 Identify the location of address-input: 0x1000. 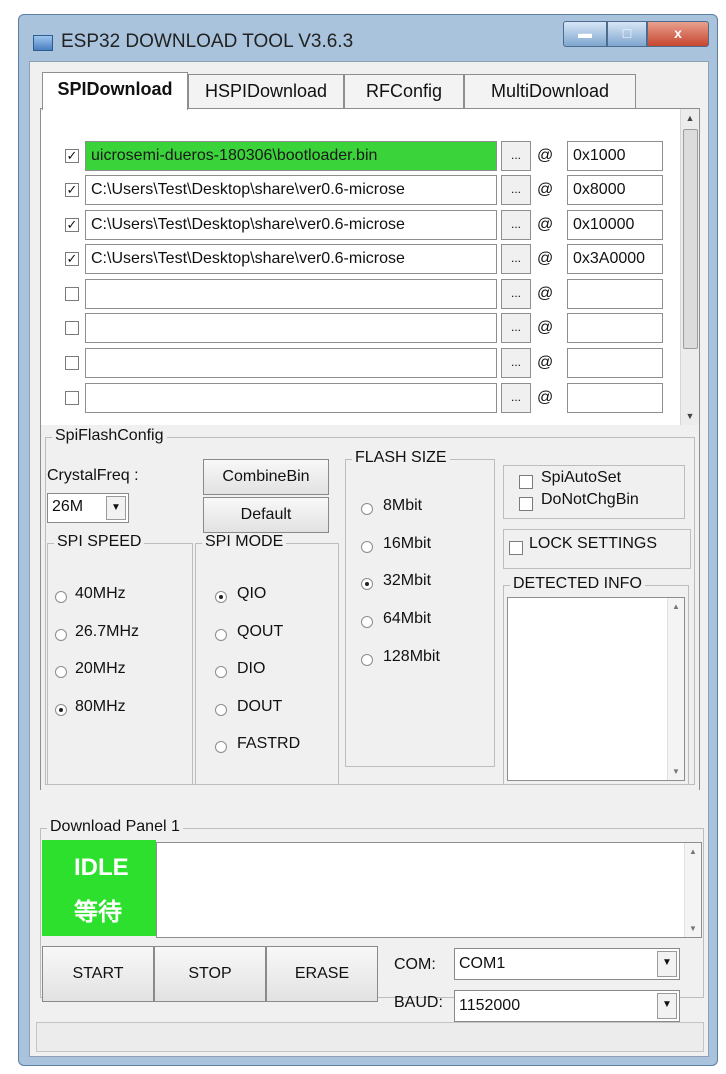
(615, 156).